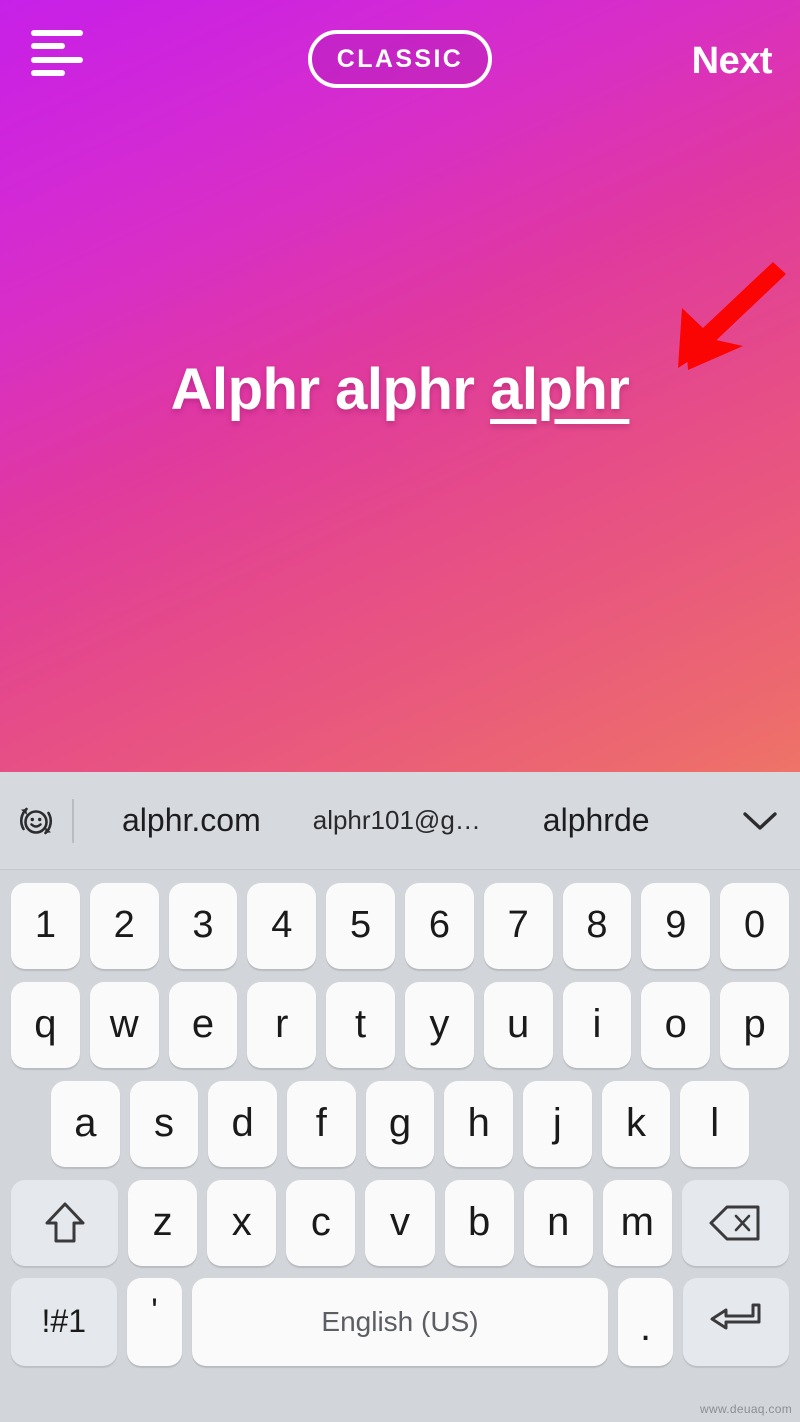 This screenshot has height=1422, width=800. What do you see at coordinates (164, 1123) in the screenshot?
I see `key-s: s` at bounding box center [164, 1123].